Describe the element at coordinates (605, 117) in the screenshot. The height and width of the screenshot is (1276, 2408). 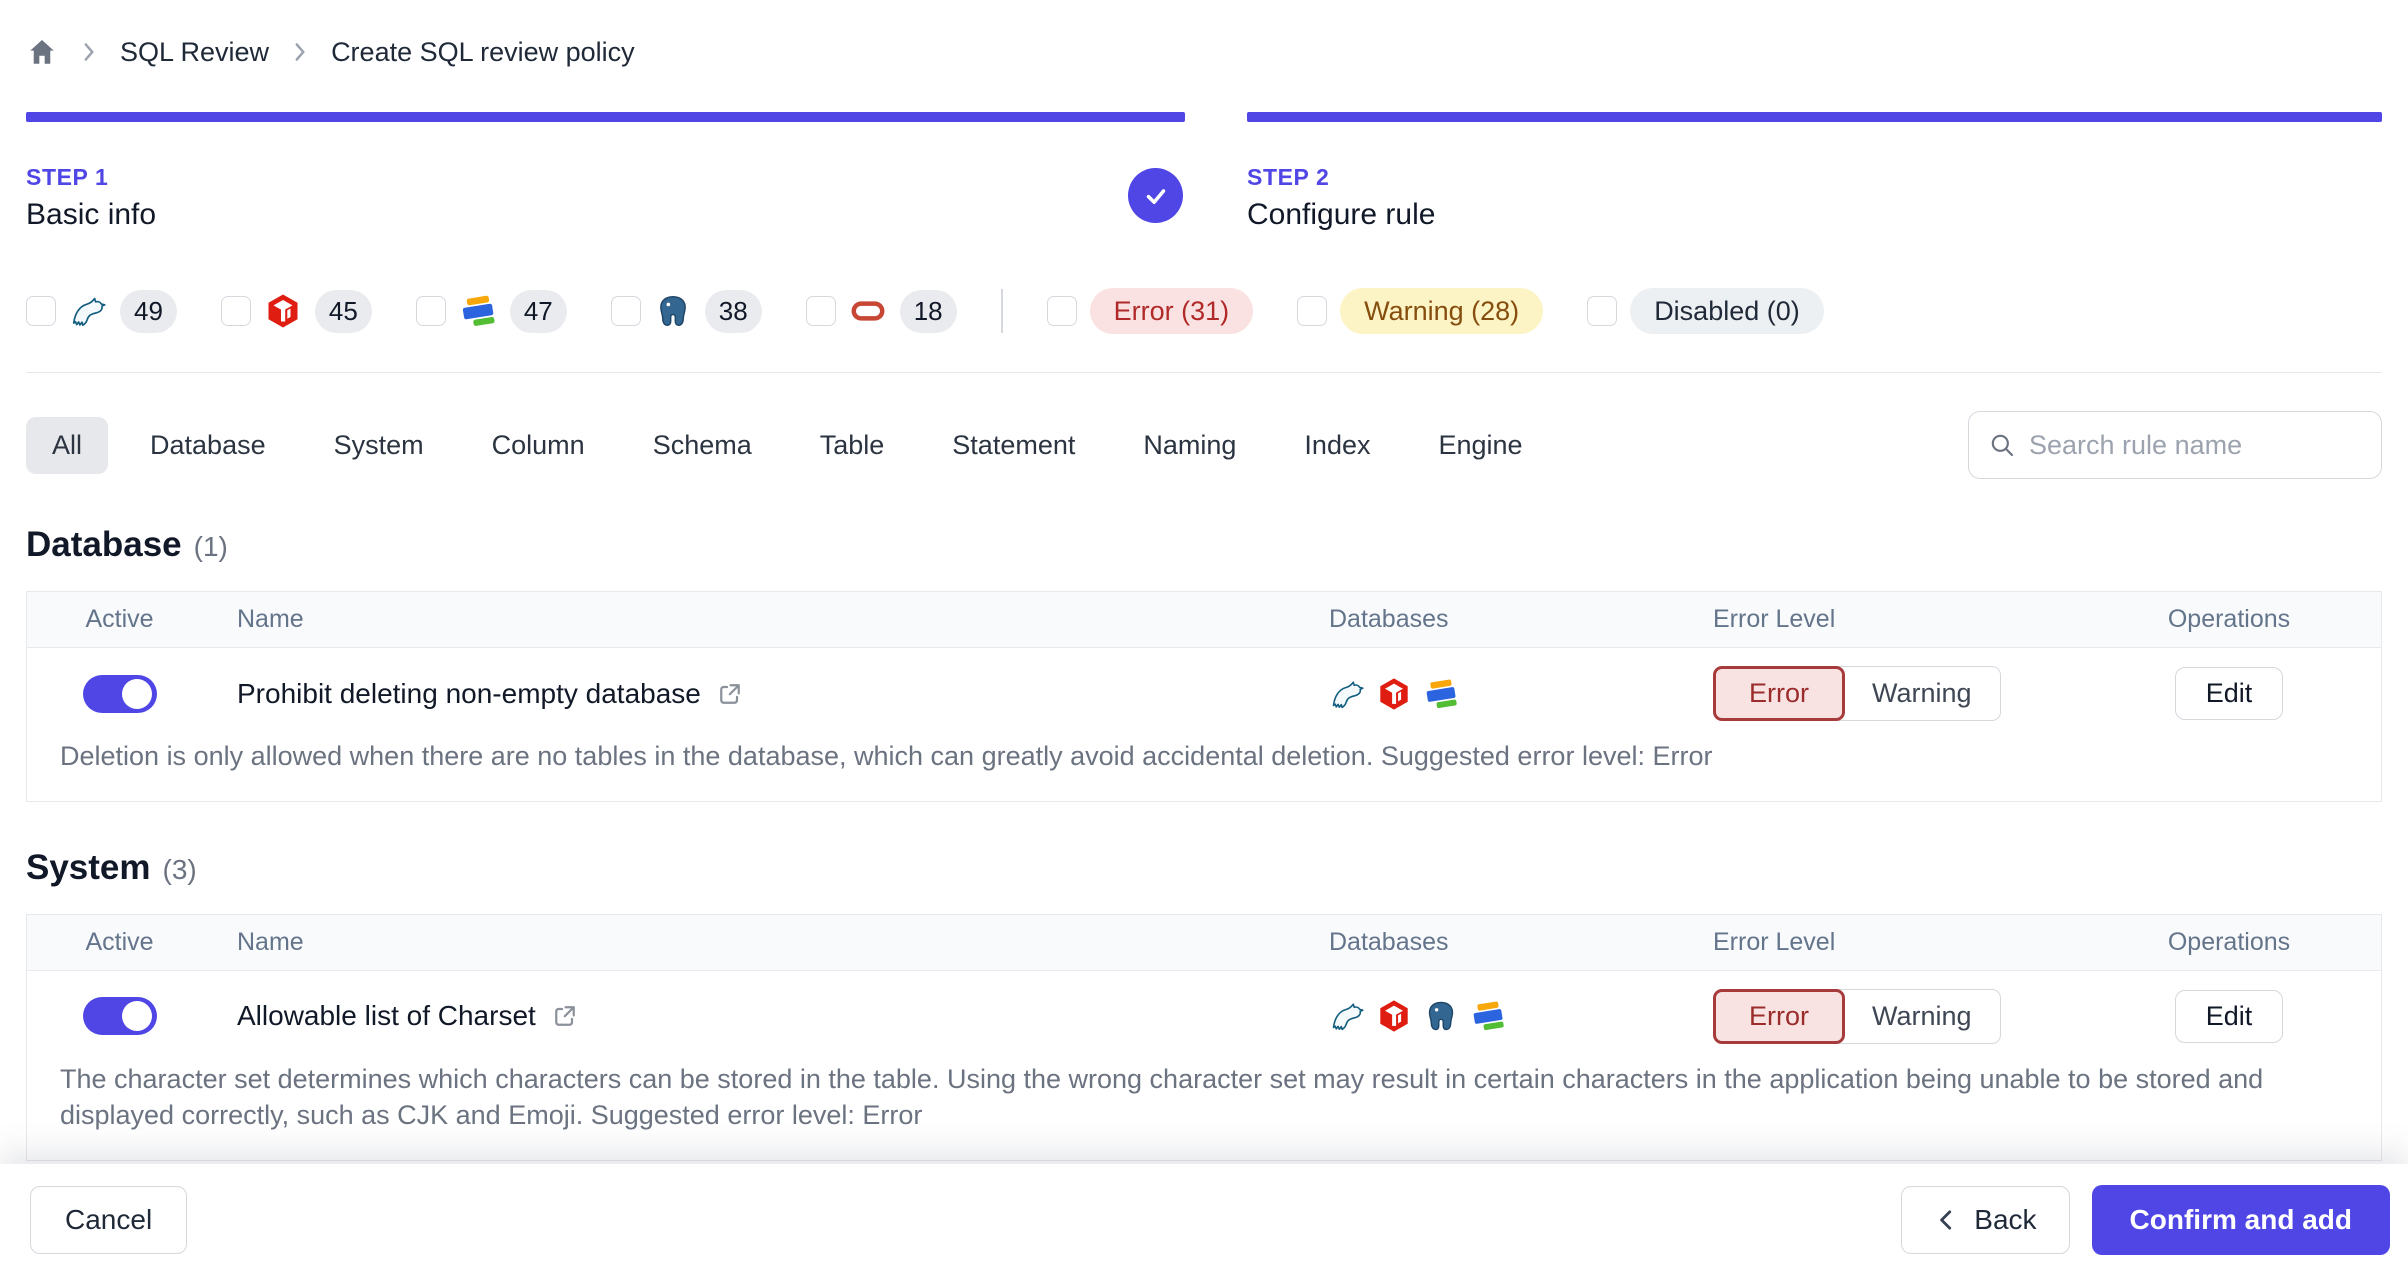
I see `step-1-progress-bar` at that location.